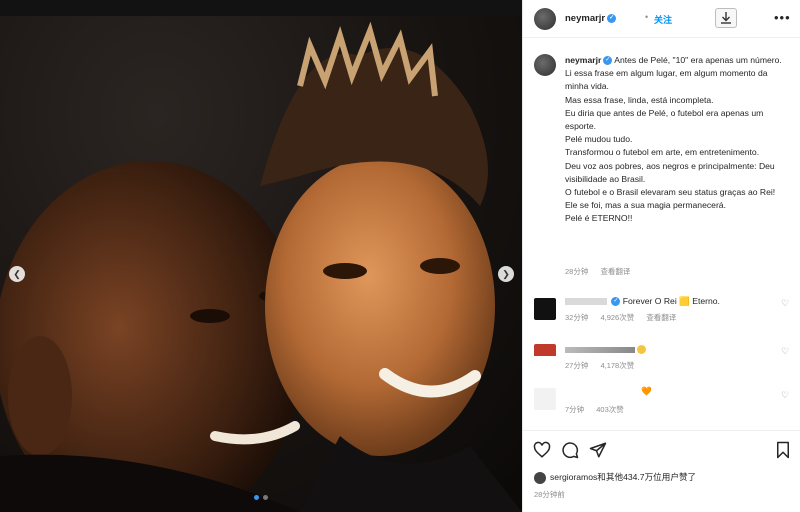 The height and width of the screenshot is (512, 800). Describe the element at coordinates (782, 17) in the screenshot. I see `more-options-button: •••` at that location.